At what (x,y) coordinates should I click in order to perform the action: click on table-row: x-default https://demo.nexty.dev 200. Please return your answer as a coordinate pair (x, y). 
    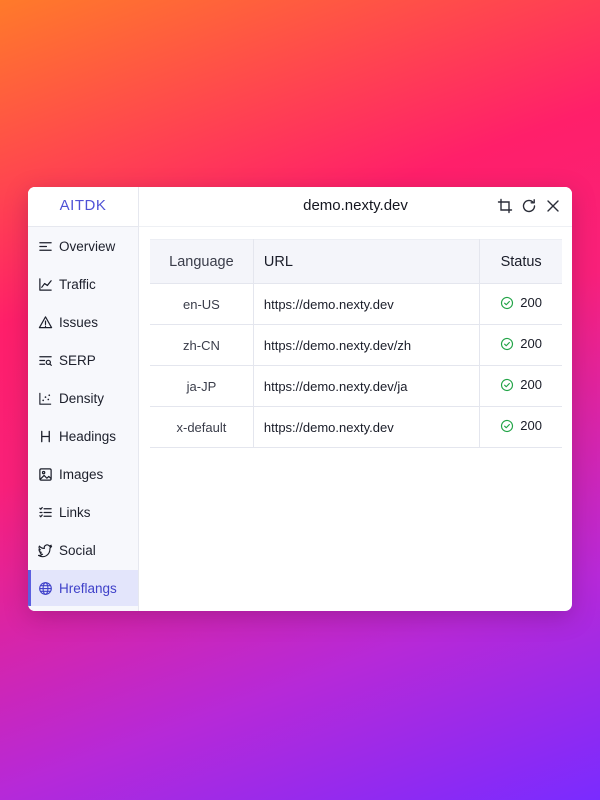
    Looking at the image, I should click on (356, 427).